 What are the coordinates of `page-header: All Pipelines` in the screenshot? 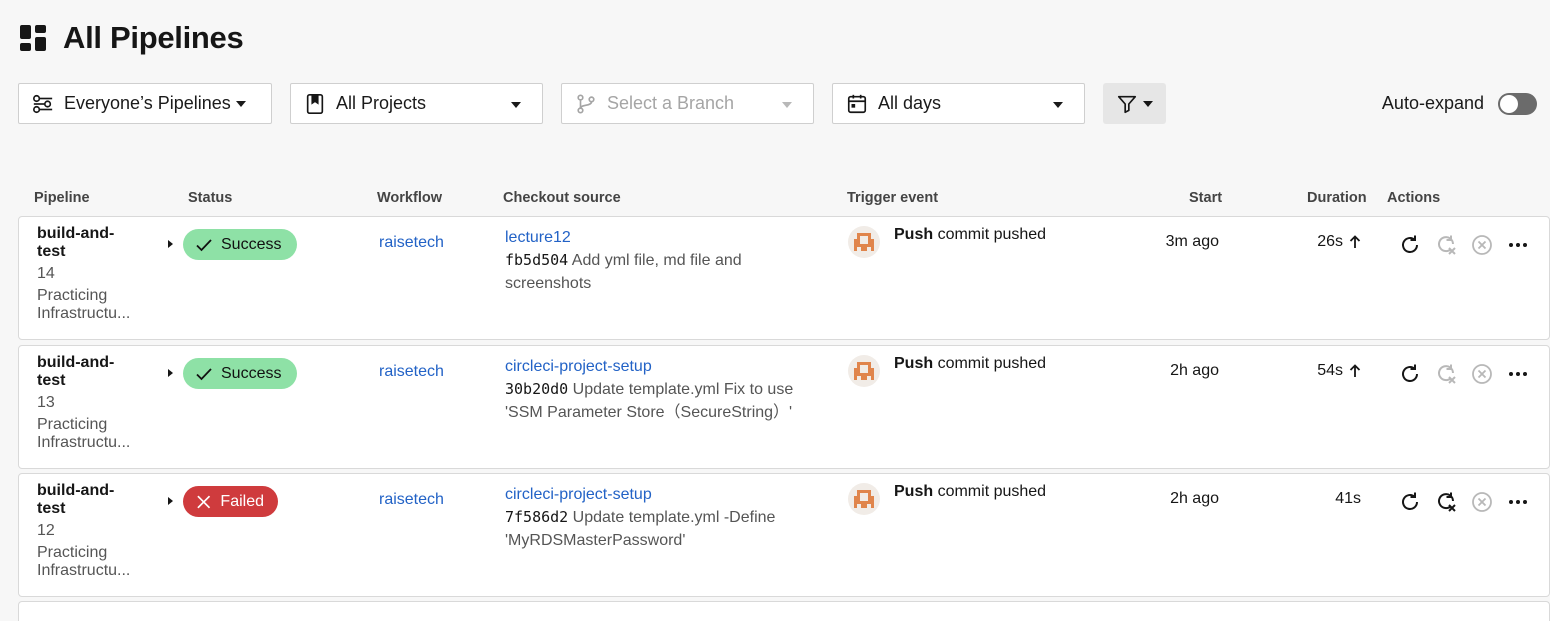 It's located at (131, 38).